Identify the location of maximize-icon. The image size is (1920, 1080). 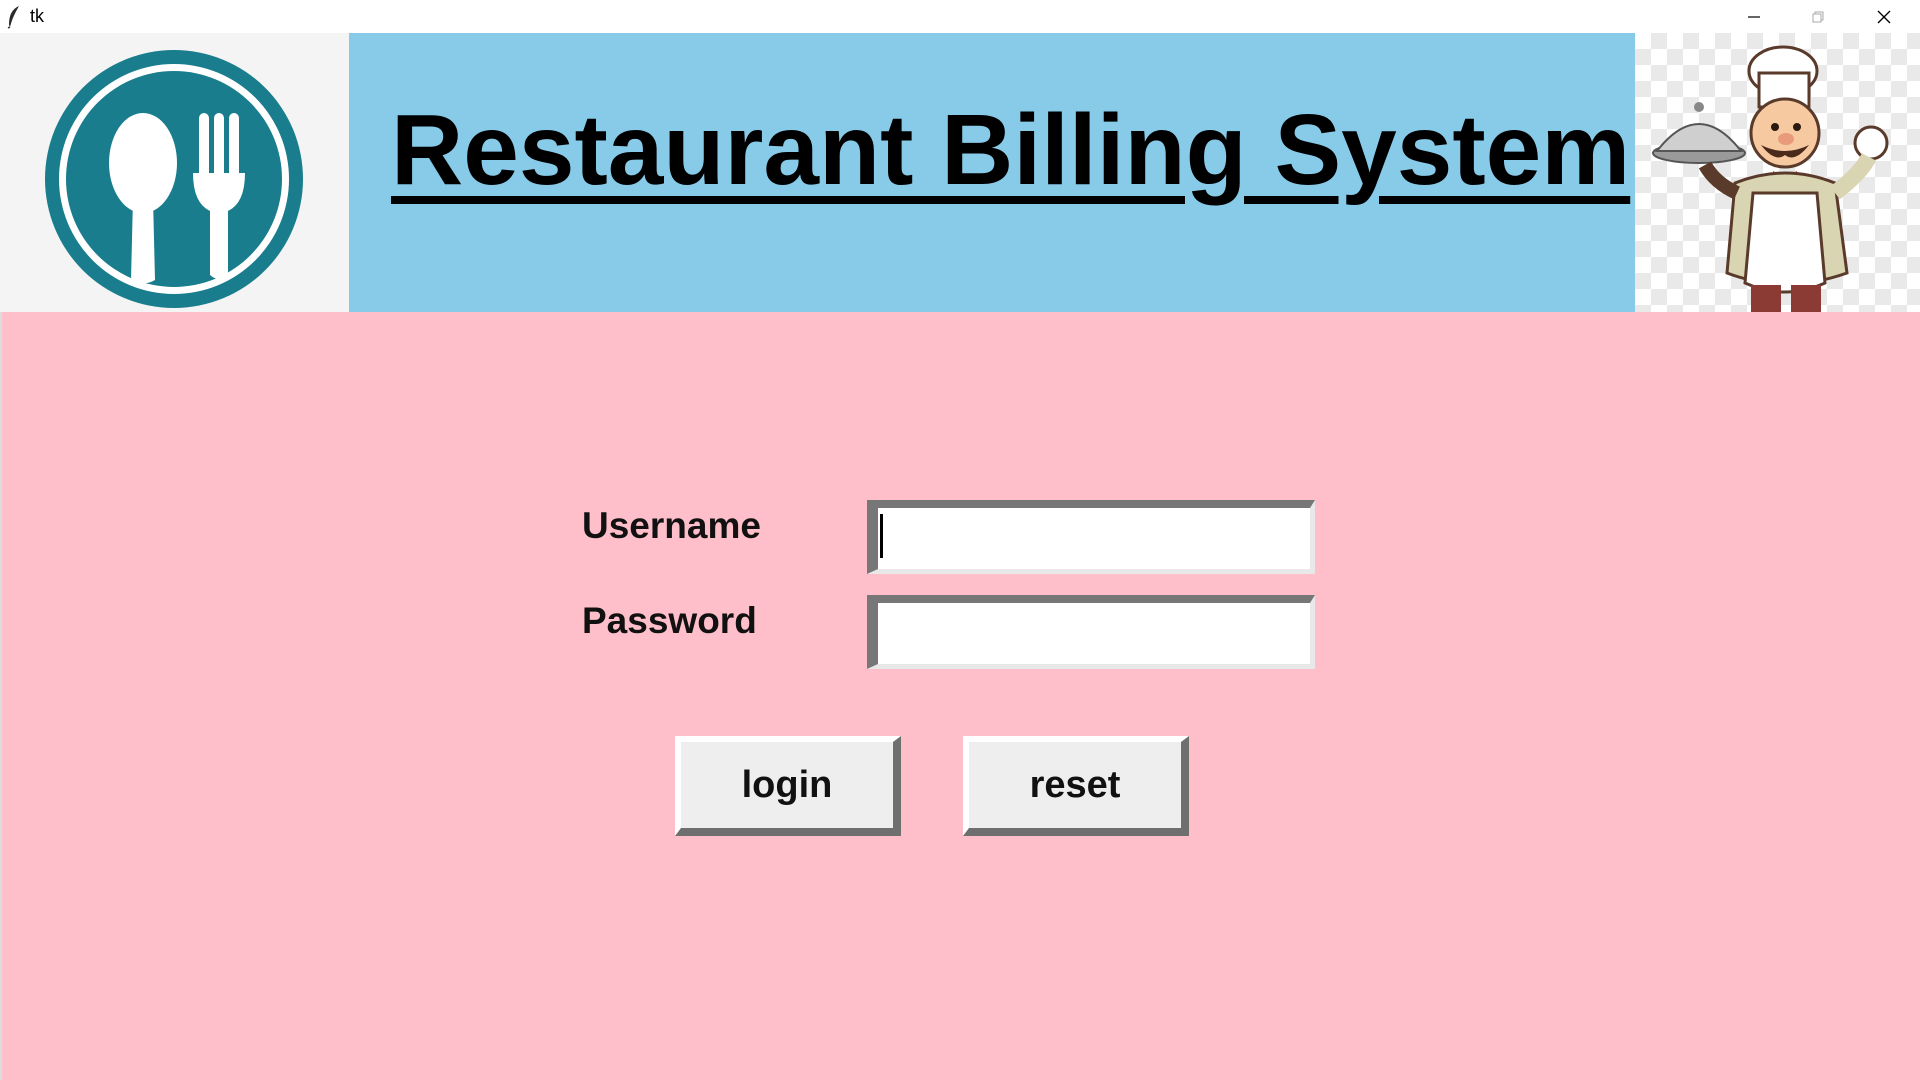
(1818, 16).